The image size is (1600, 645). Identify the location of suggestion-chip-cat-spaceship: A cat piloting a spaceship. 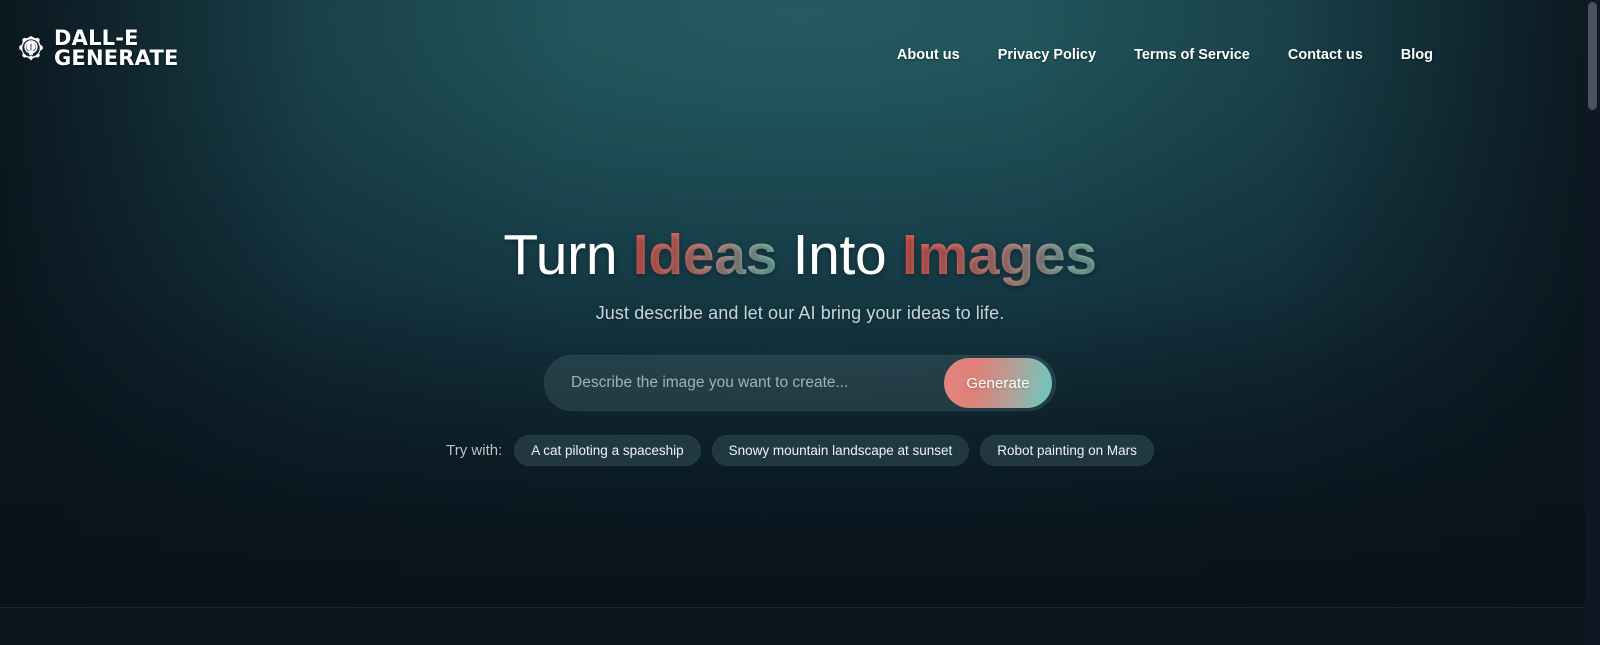
(607, 450).